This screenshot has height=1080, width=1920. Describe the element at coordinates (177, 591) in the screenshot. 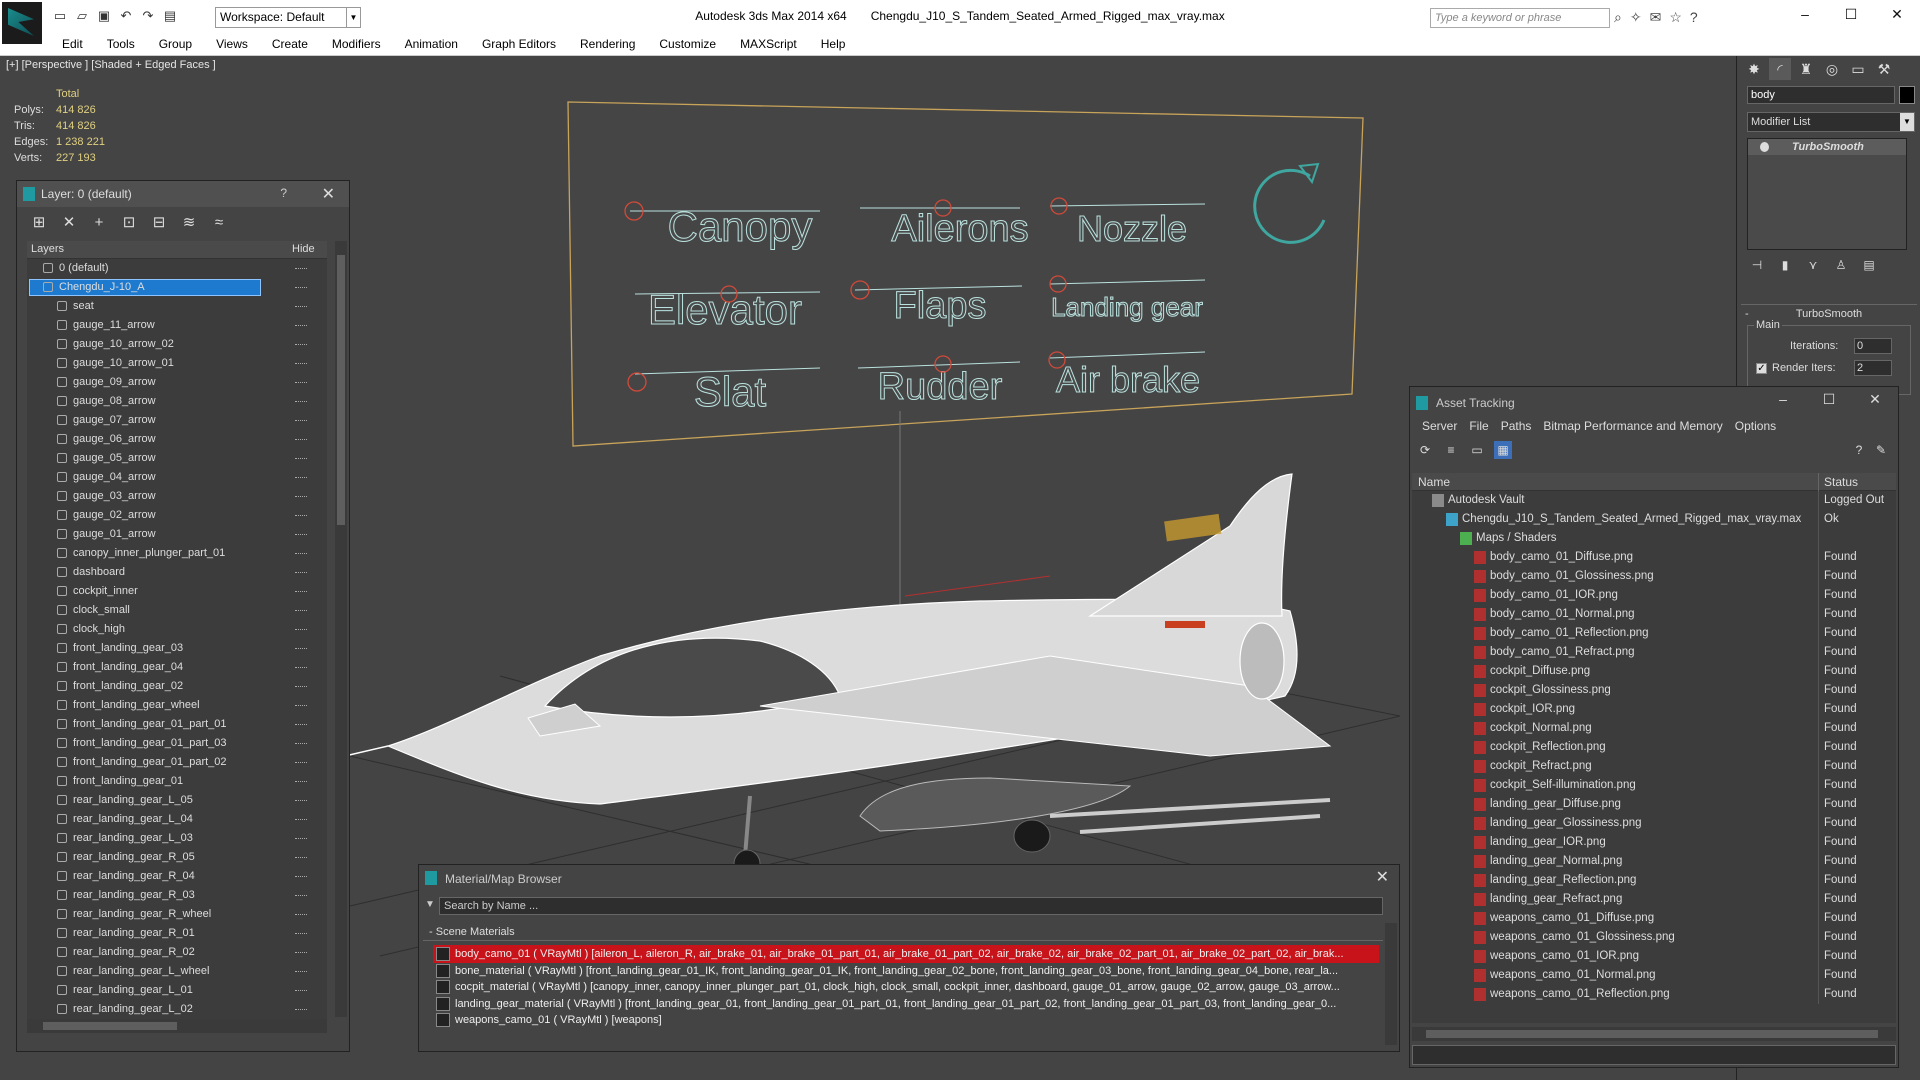

I see `layer-row: cockpit_inner` at that location.